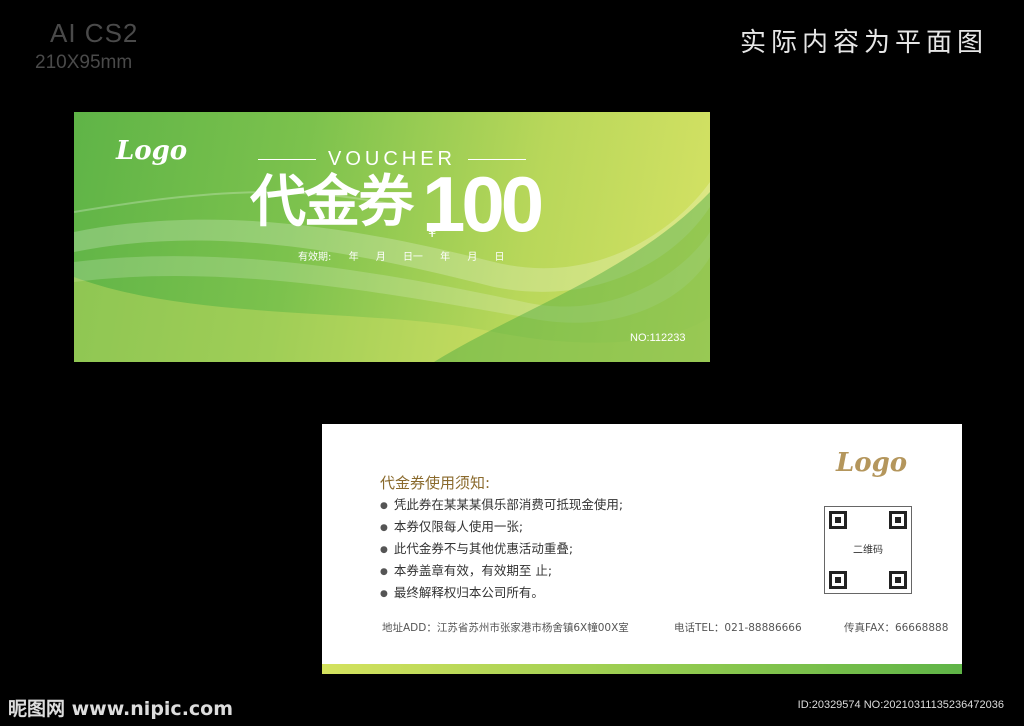  I want to click on fax: 传真FAX：66668888, so click(896, 628).